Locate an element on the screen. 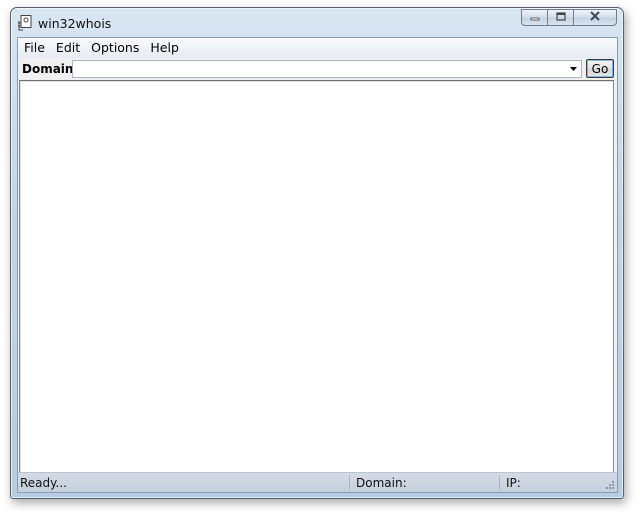 This screenshot has height=517, width=640. menu-help: Help is located at coordinates (164, 48).